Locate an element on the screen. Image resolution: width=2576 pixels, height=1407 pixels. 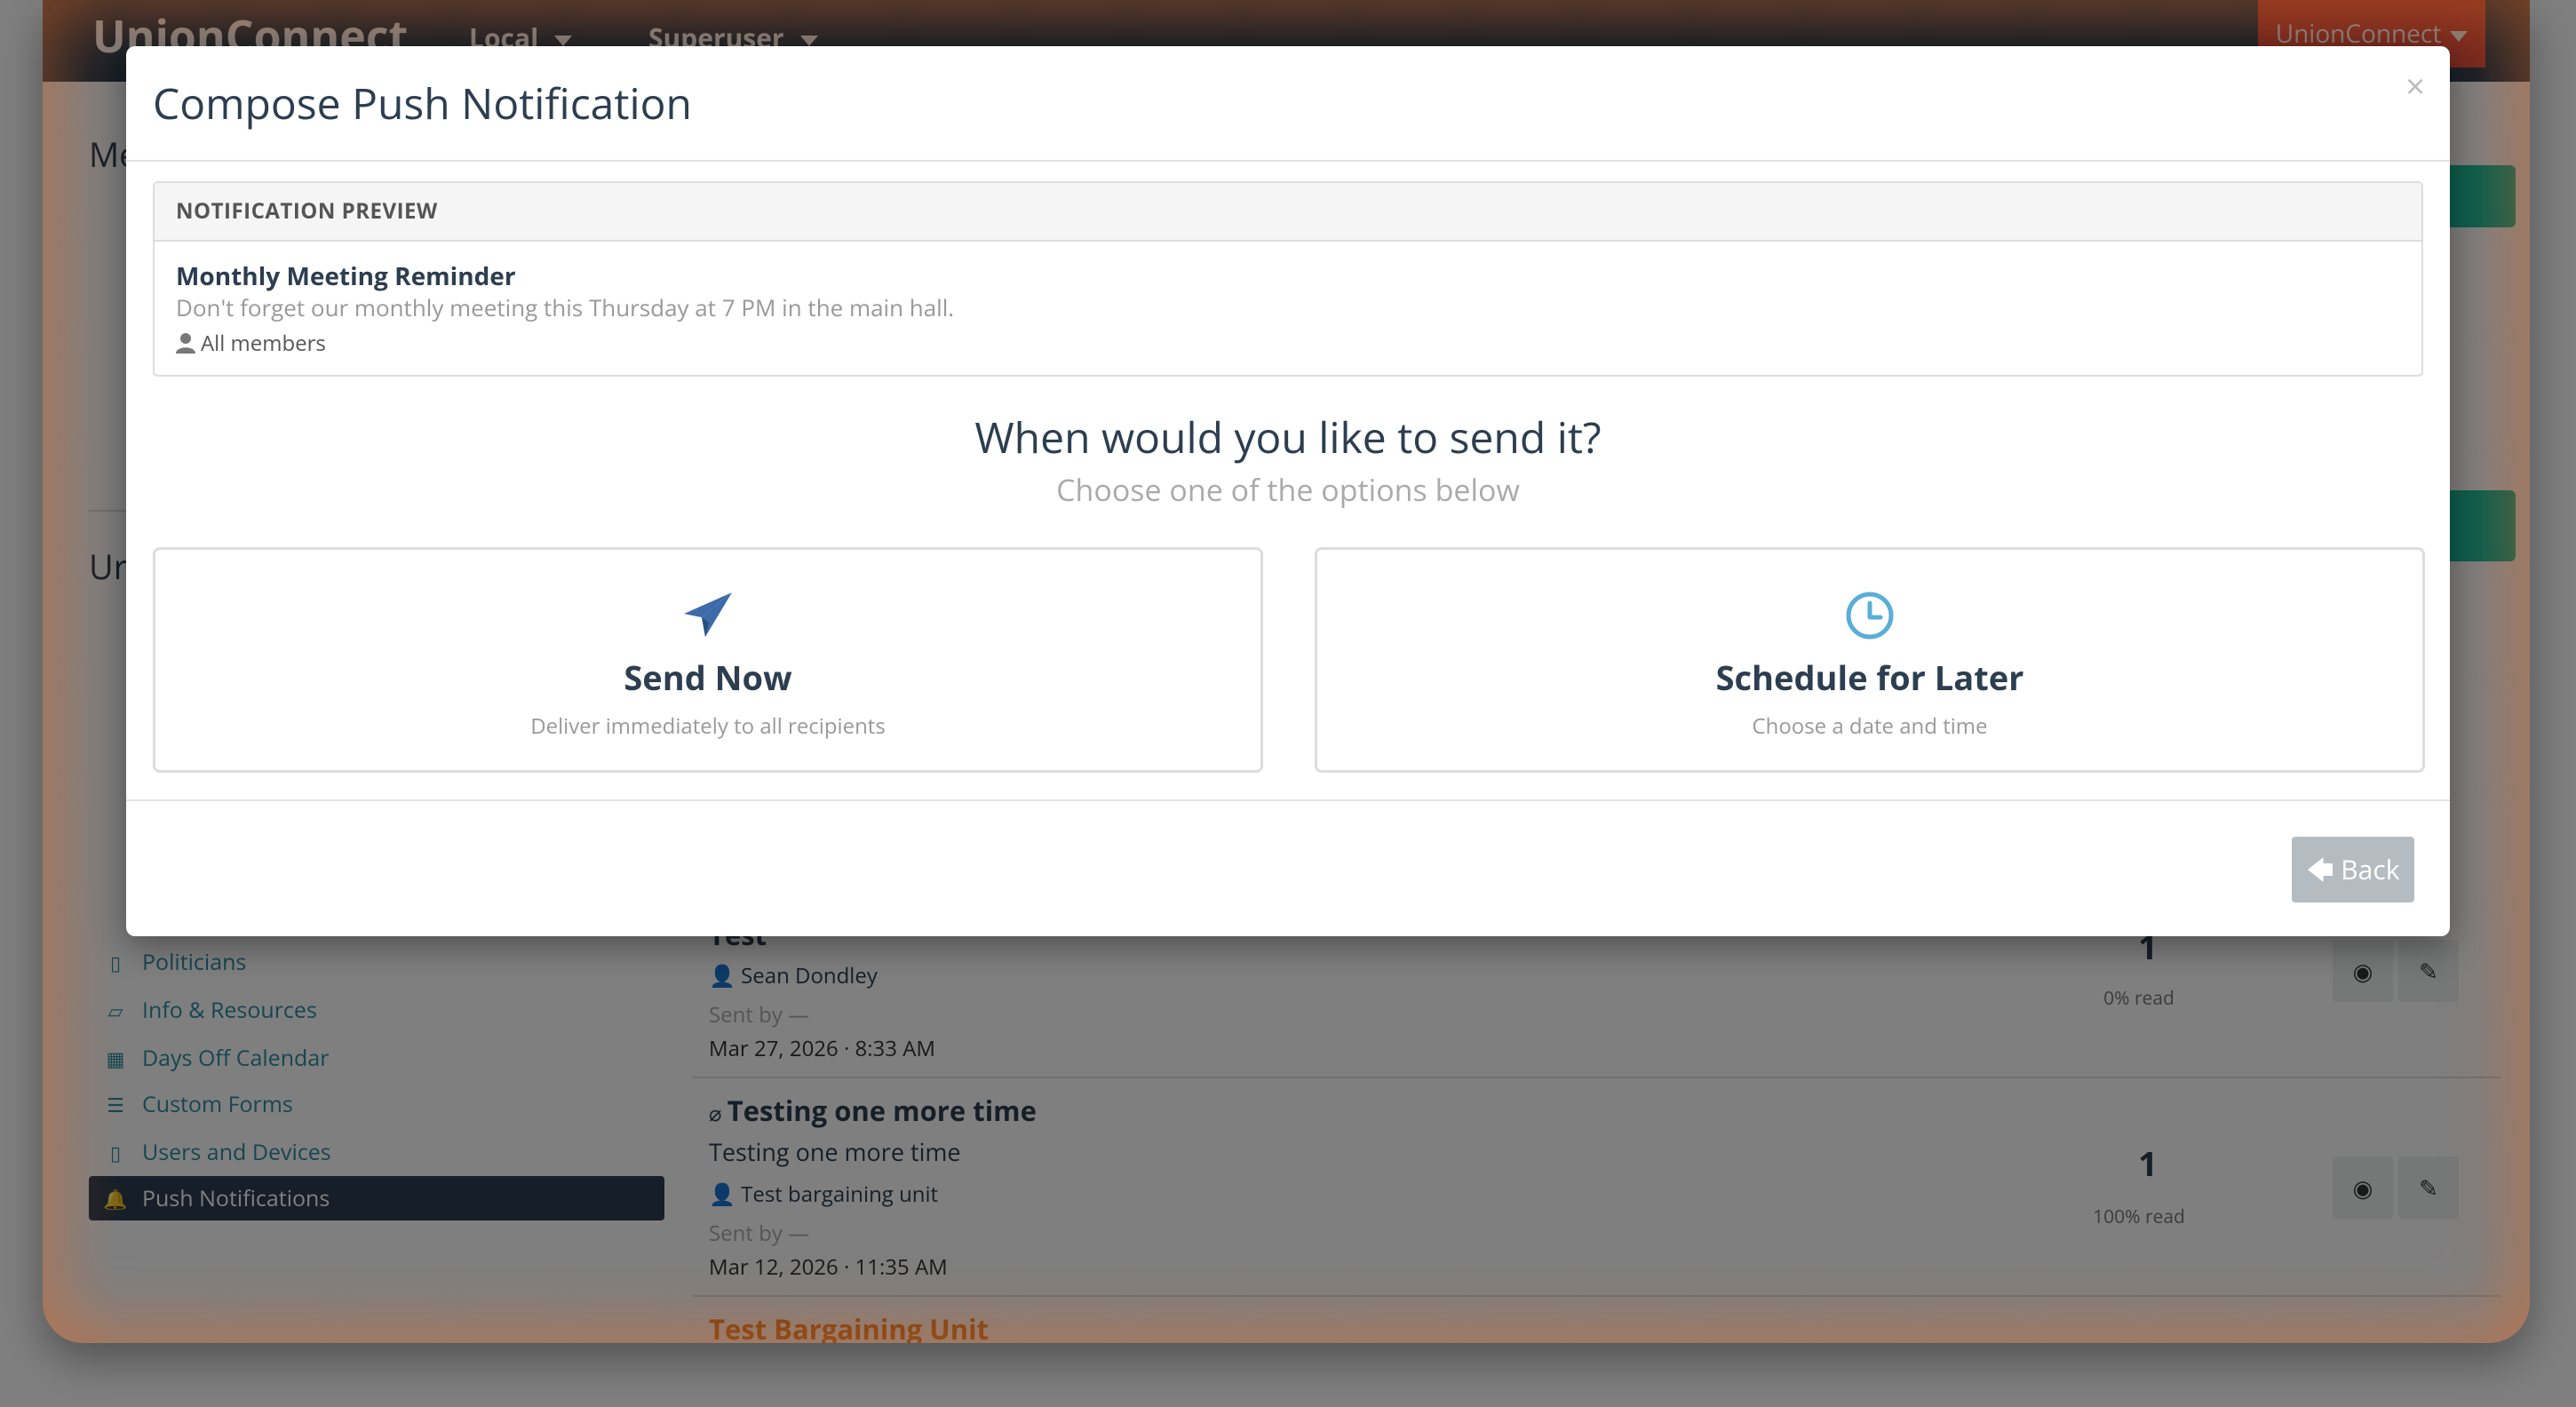
send-timing-question: When would you like to send it? is located at coordinates (1288, 437).